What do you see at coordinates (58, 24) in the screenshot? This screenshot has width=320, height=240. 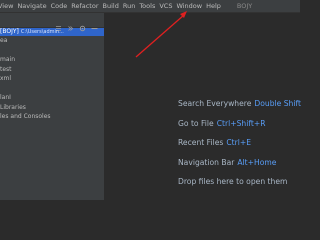 I see `collapse-icon` at bounding box center [58, 24].